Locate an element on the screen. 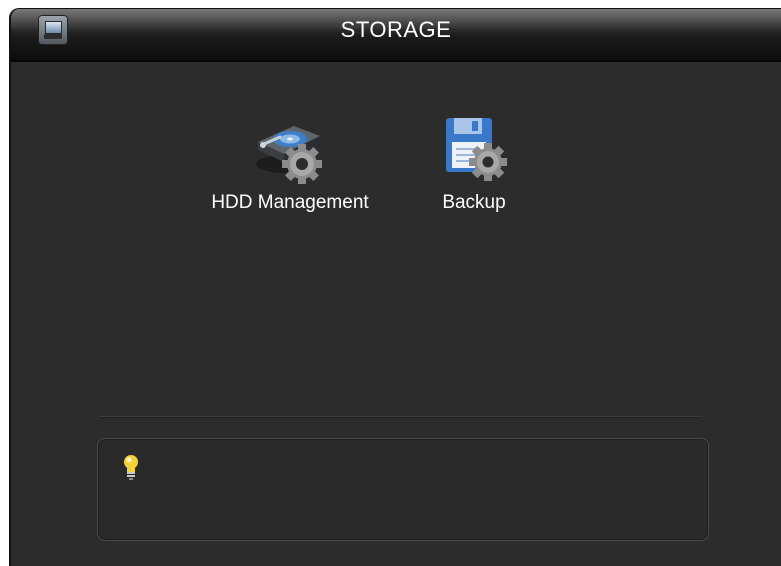 This screenshot has height=566, width=781. backup-label: Backup is located at coordinates (474, 202).